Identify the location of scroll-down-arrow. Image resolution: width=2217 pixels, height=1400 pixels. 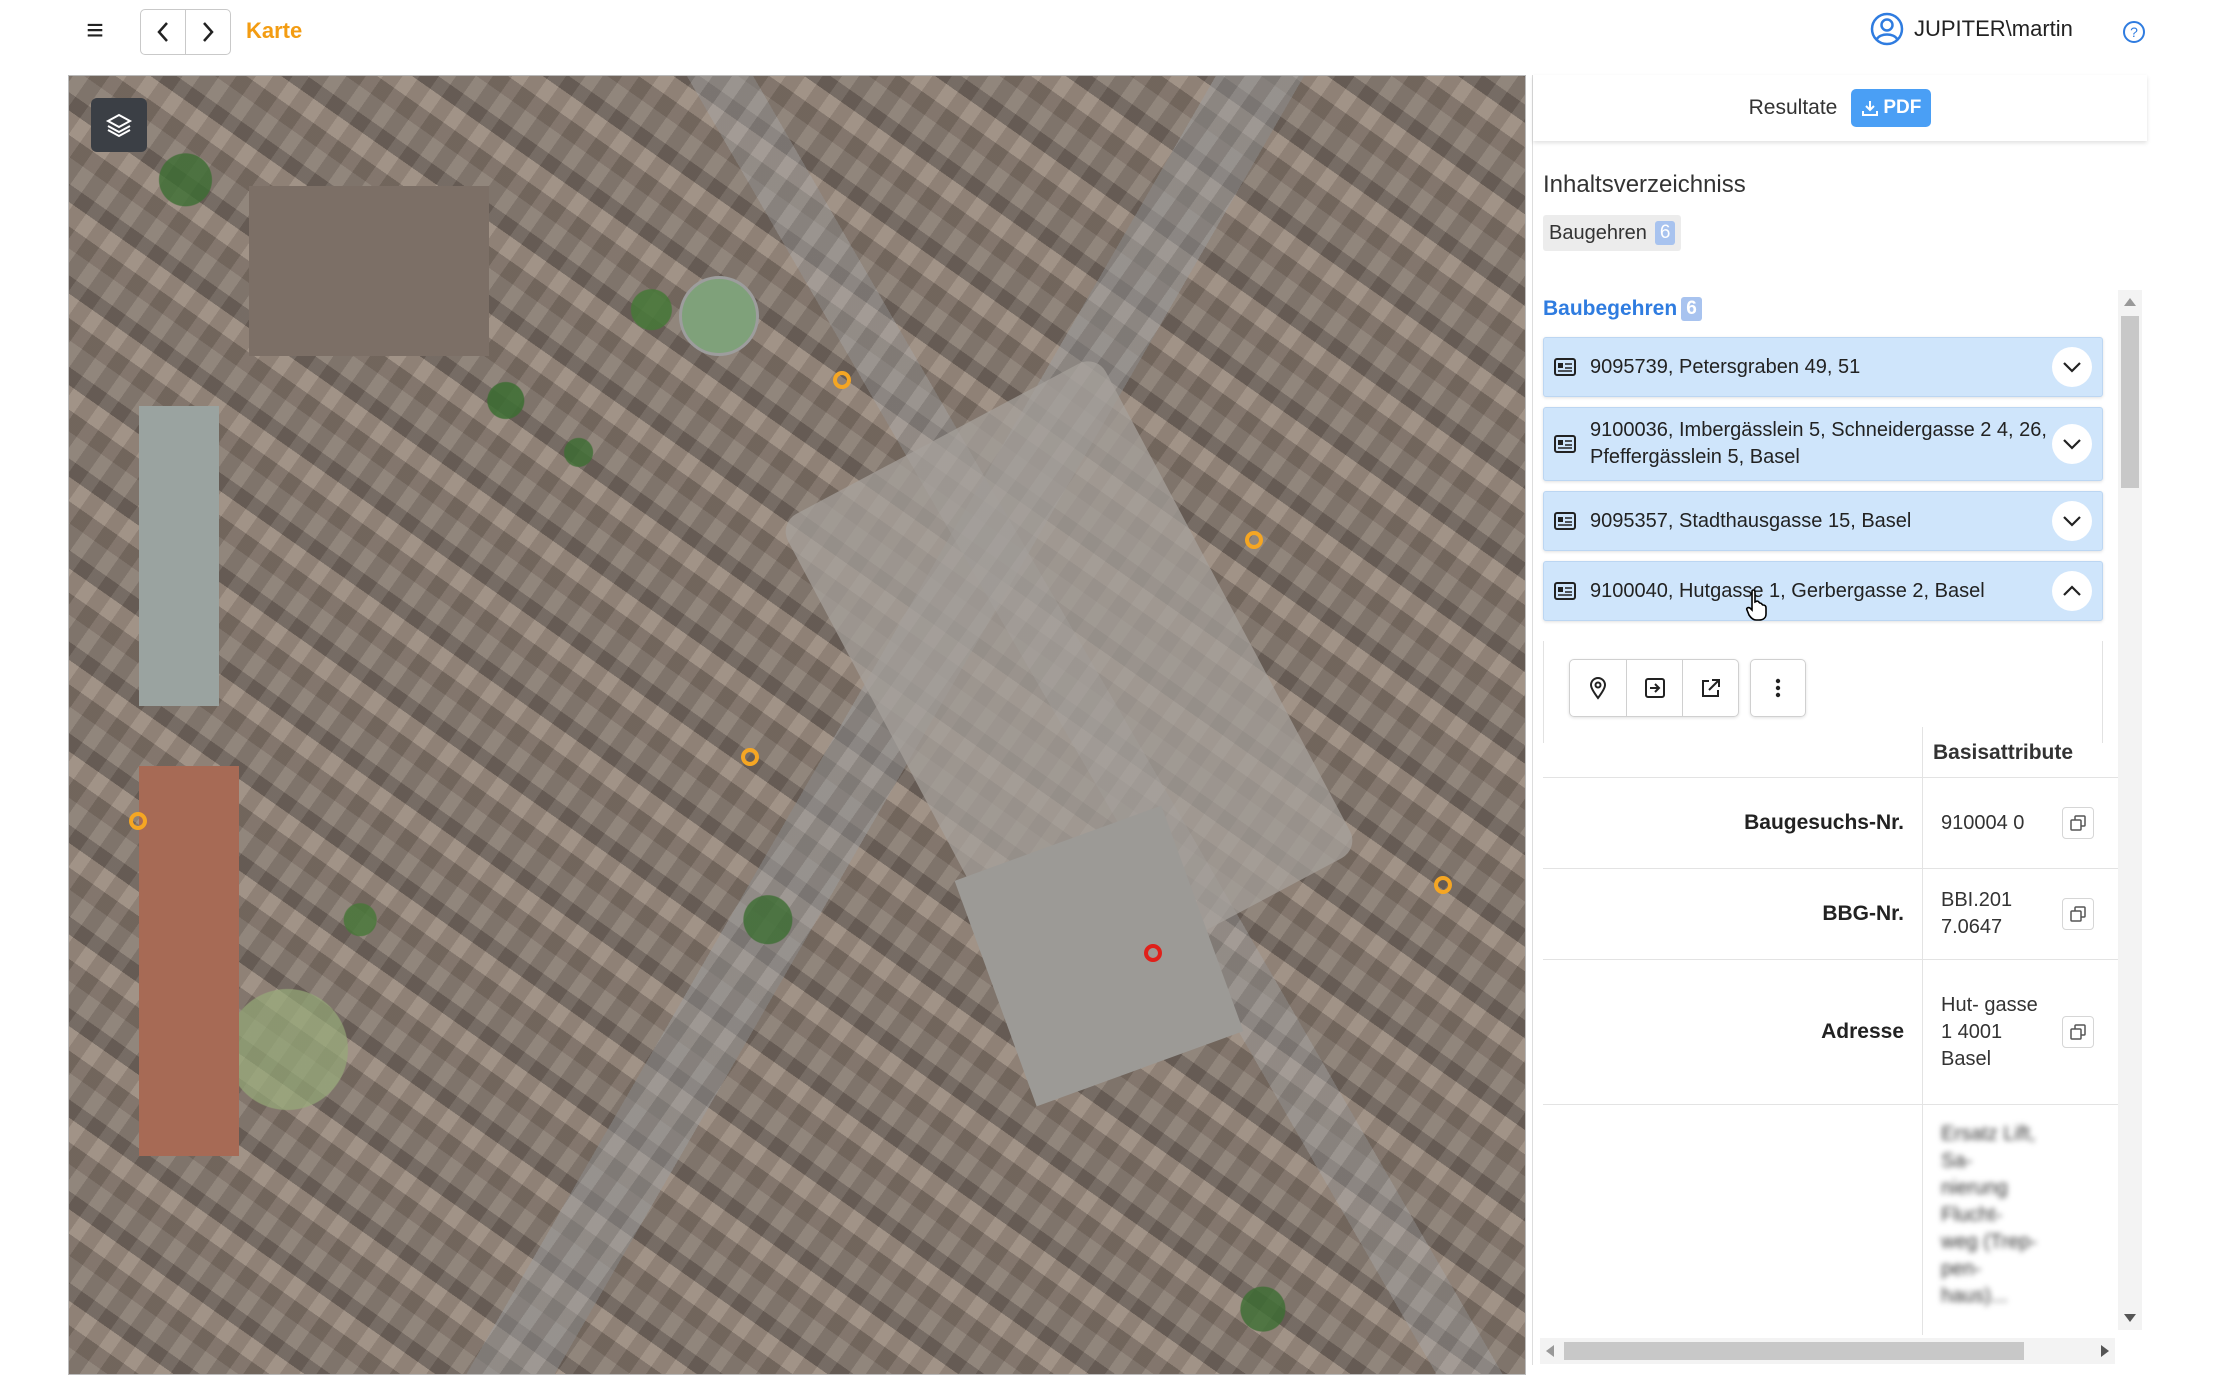
(2130, 1318).